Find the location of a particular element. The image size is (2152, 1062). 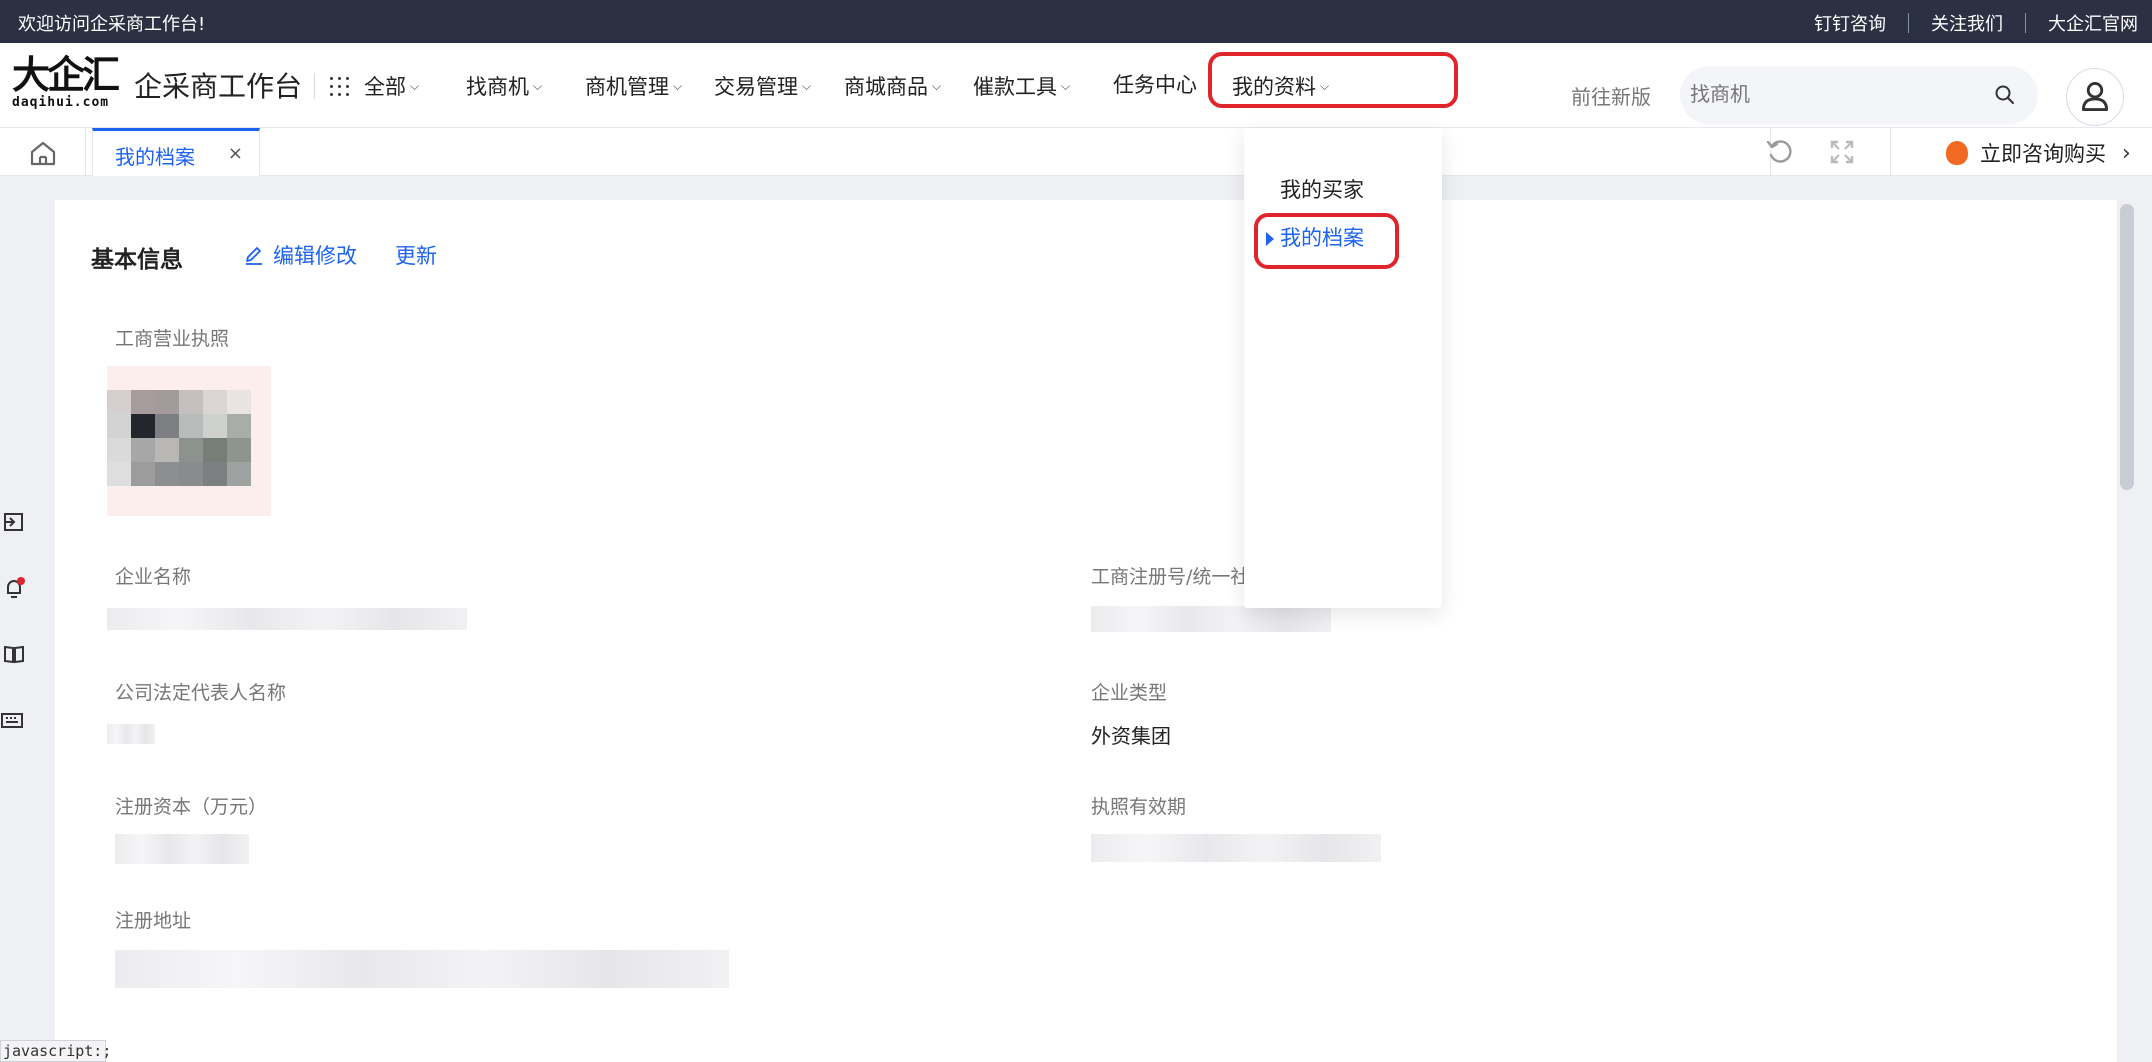

nav-tasks-label: 任务中心 is located at coordinates (1155, 85).